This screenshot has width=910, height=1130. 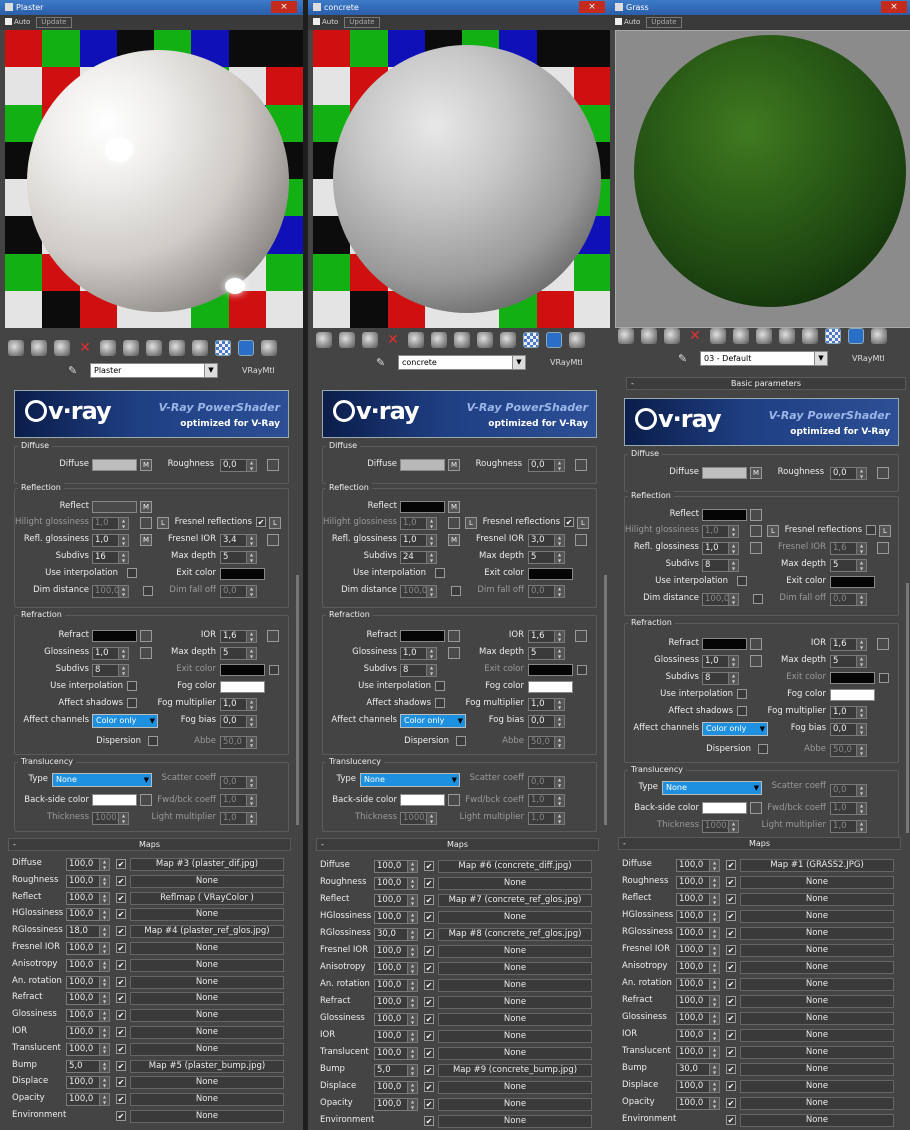 I want to click on map-amount-spinner: 18,0, so click(x=88, y=932).